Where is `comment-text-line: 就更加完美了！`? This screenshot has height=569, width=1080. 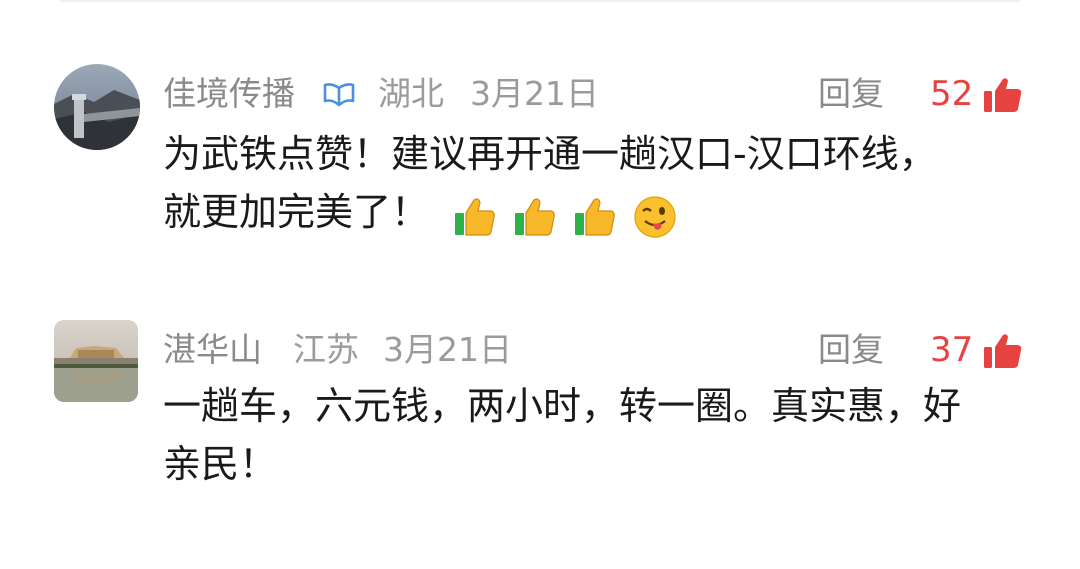
comment-text-line: 就更加完美了！ is located at coordinates (296, 212).